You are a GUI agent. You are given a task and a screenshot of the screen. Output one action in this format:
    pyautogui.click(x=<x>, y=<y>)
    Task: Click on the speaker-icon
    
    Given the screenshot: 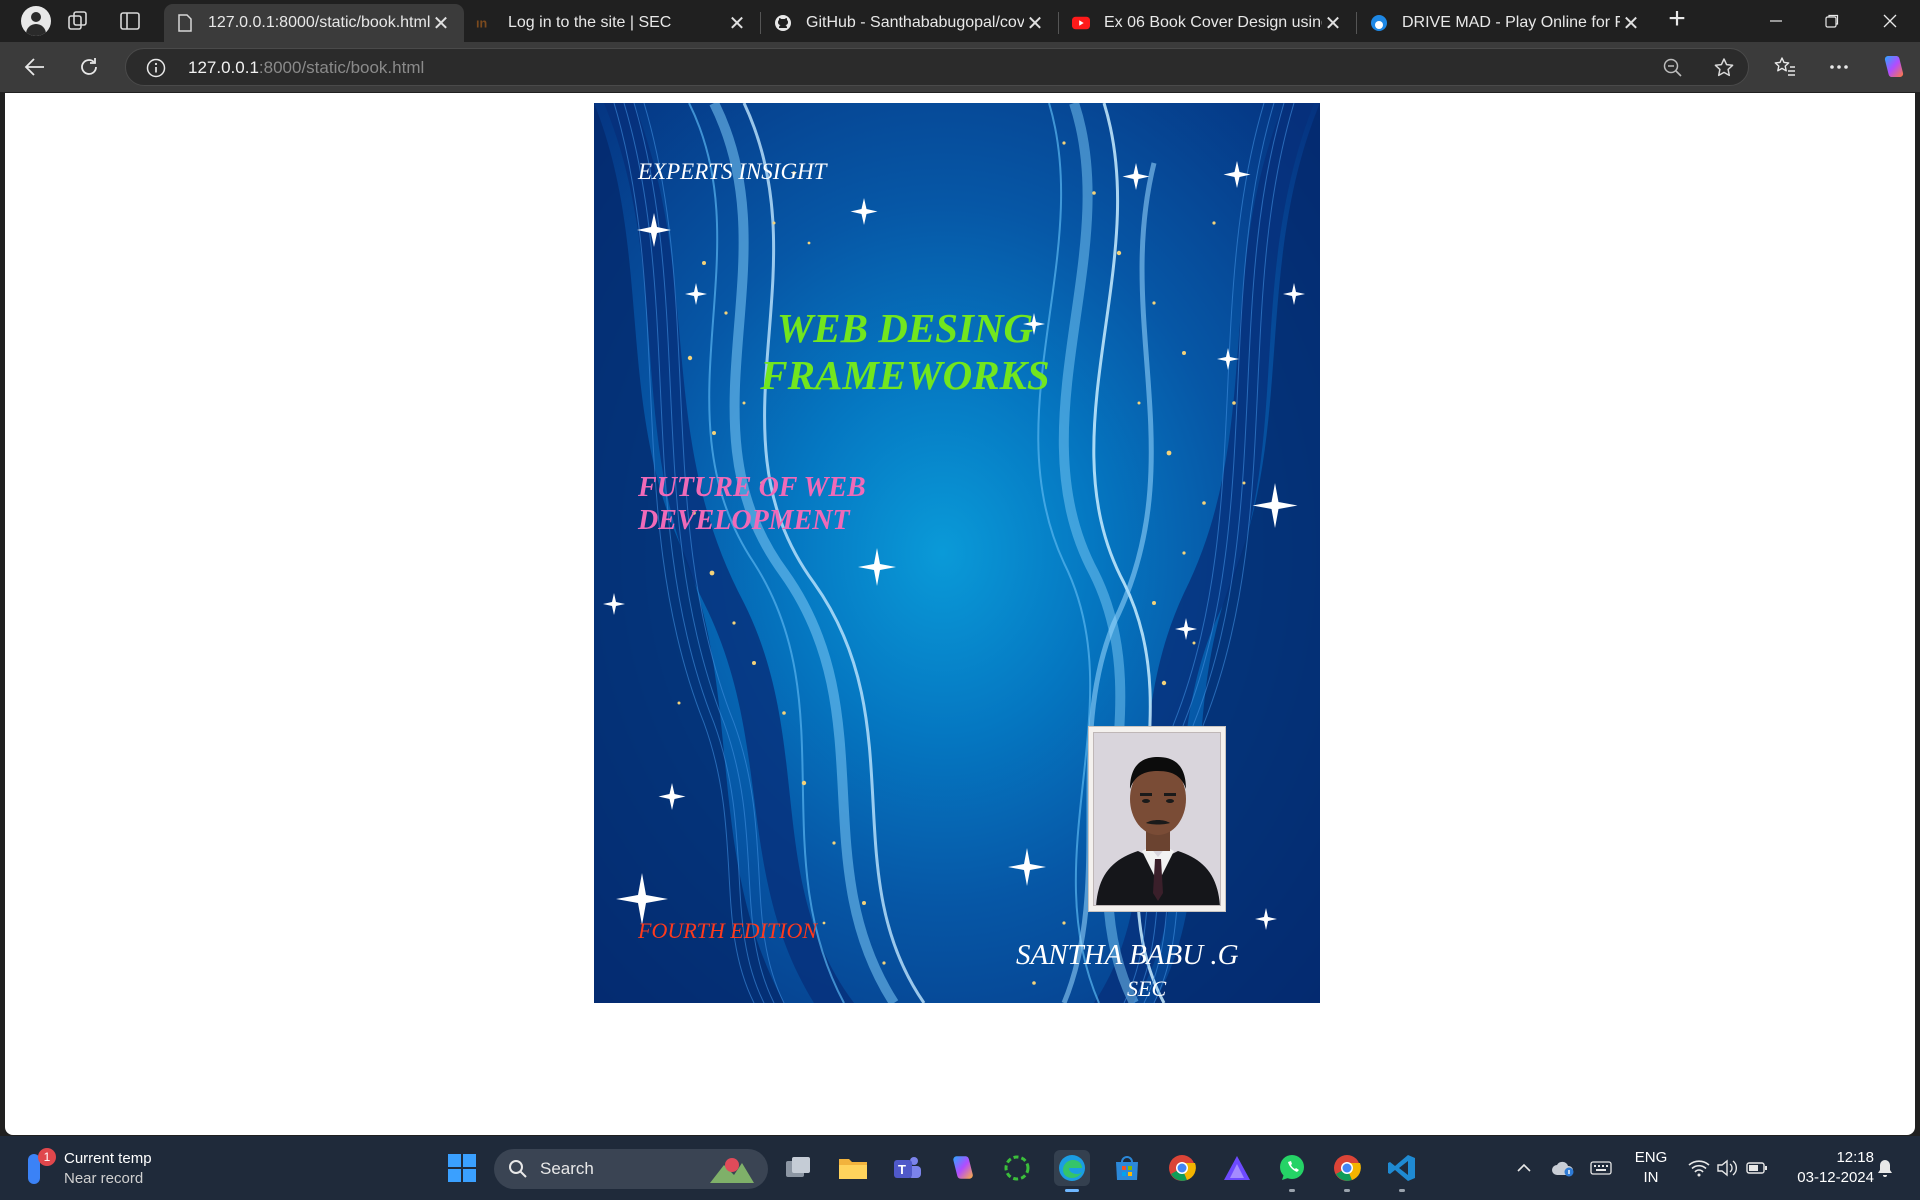 What is the action you would take?
    pyautogui.click(x=1727, y=1168)
    